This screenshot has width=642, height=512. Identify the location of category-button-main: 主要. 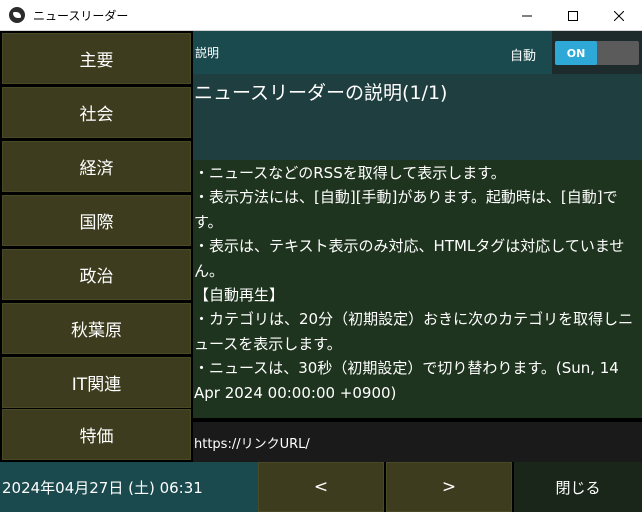
(96, 58).